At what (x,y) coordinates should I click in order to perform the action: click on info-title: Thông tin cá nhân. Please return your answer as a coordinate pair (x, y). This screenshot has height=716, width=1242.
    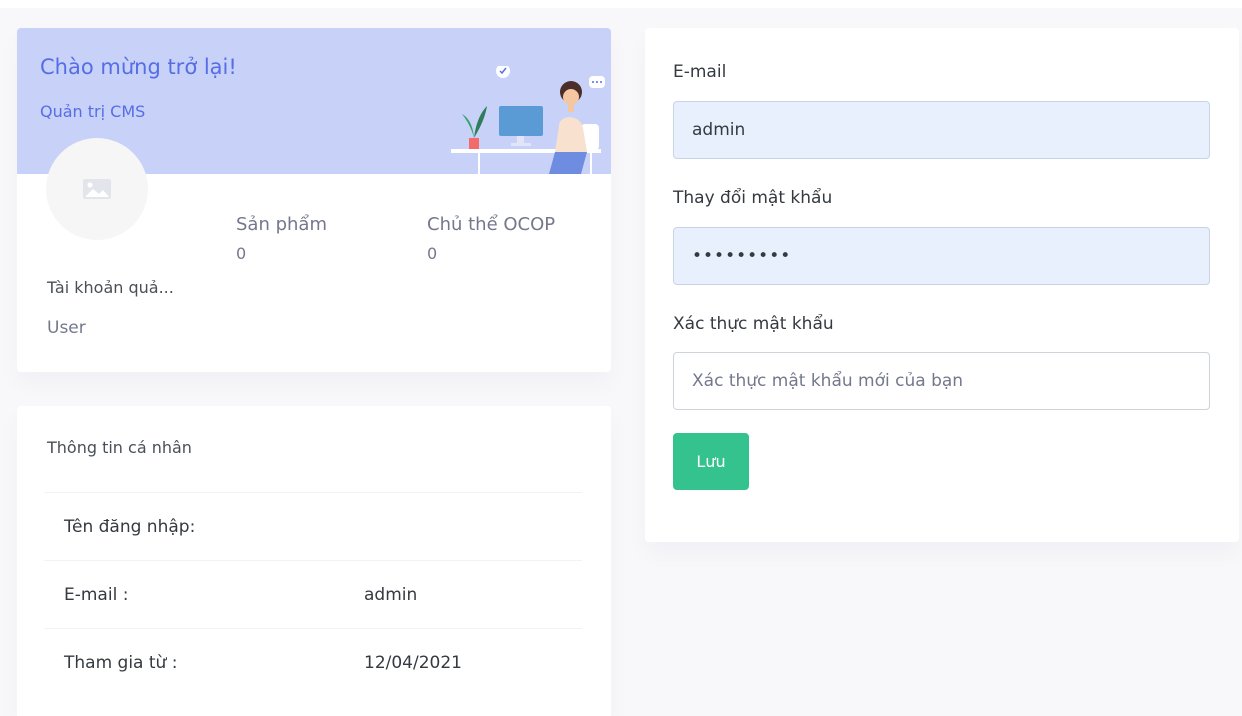
    Looking at the image, I should click on (119, 447).